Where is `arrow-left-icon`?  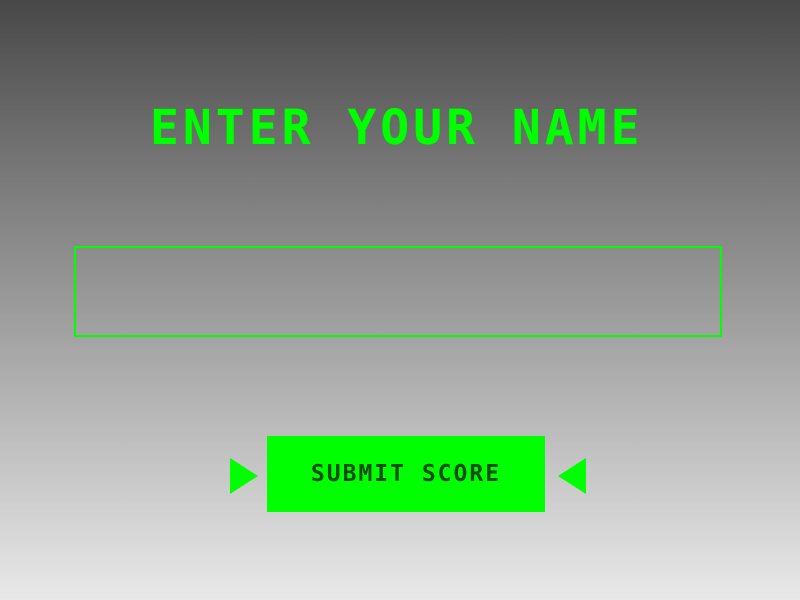
arrow-left-icon is located at coordinates (572, 476).